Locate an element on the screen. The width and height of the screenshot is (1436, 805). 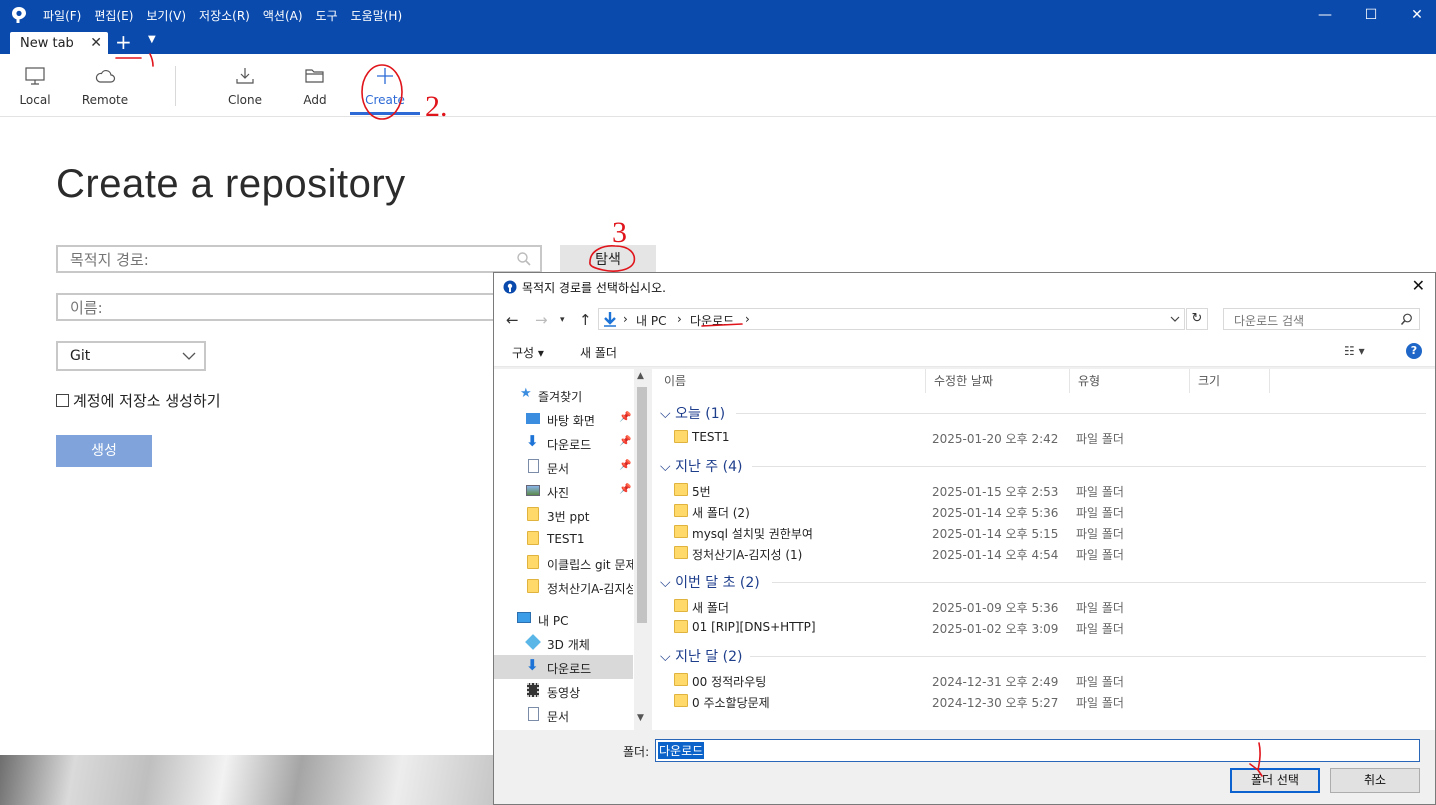
repo-name-field is located at coordinates (299, 307).